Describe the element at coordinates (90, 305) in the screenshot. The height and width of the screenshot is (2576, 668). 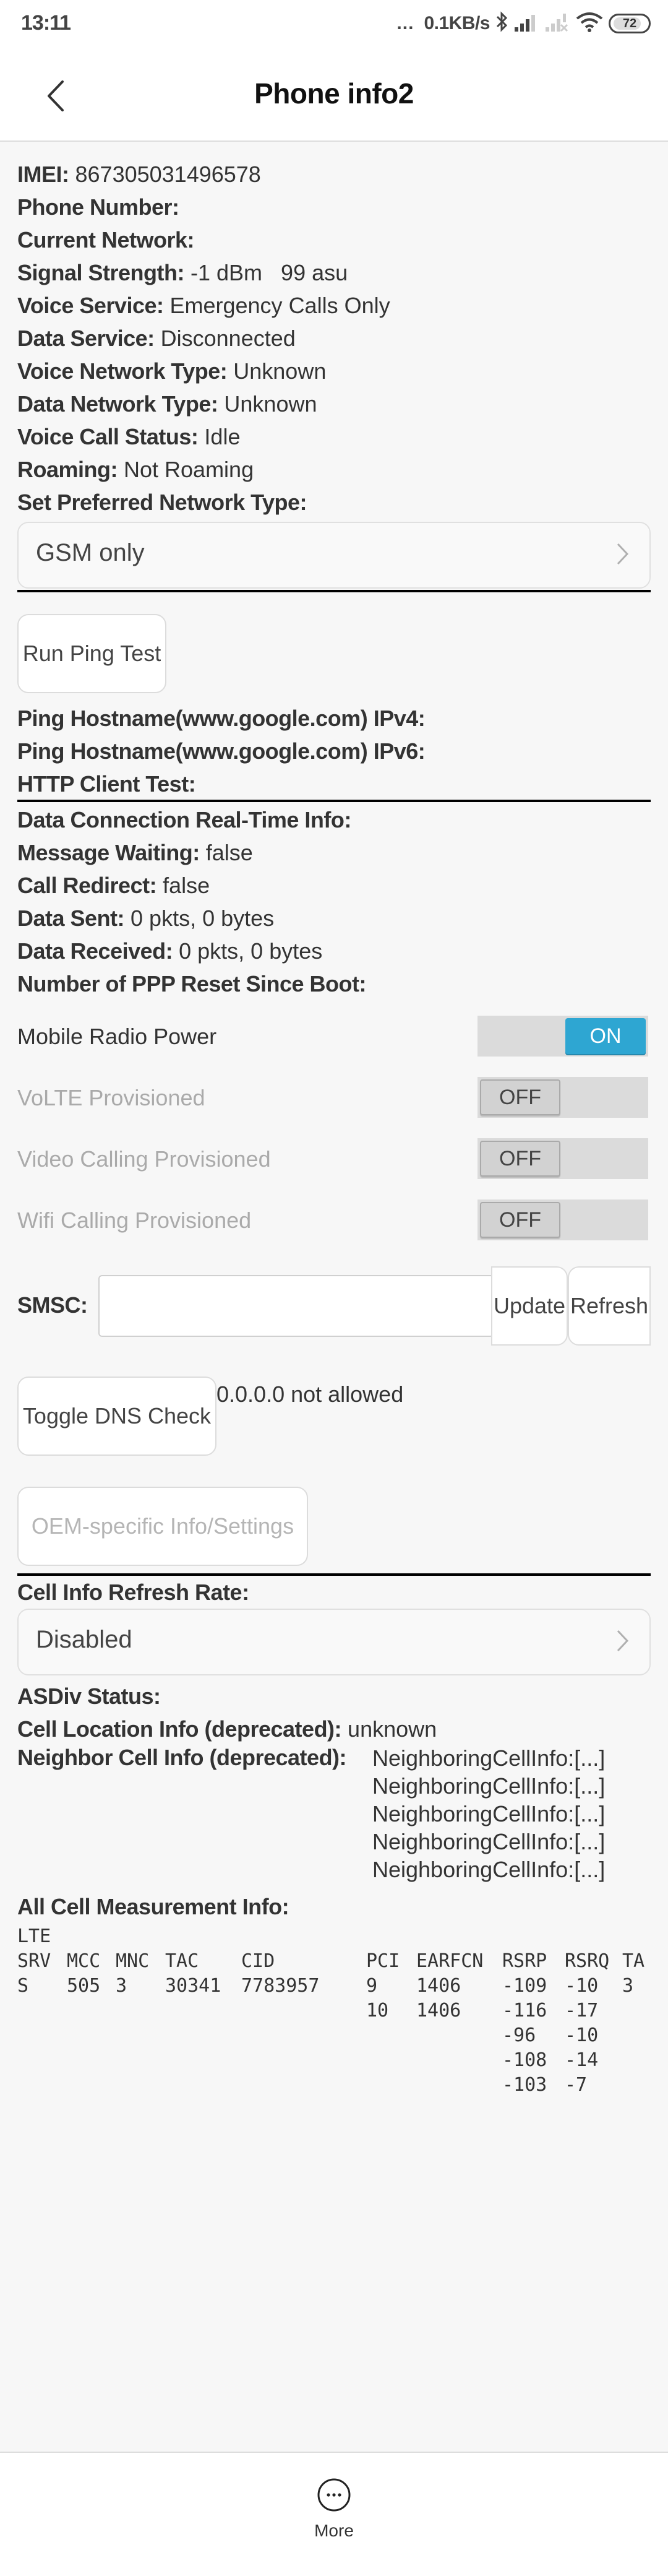
I see `voice-service-label: Voice Service:` at that location.